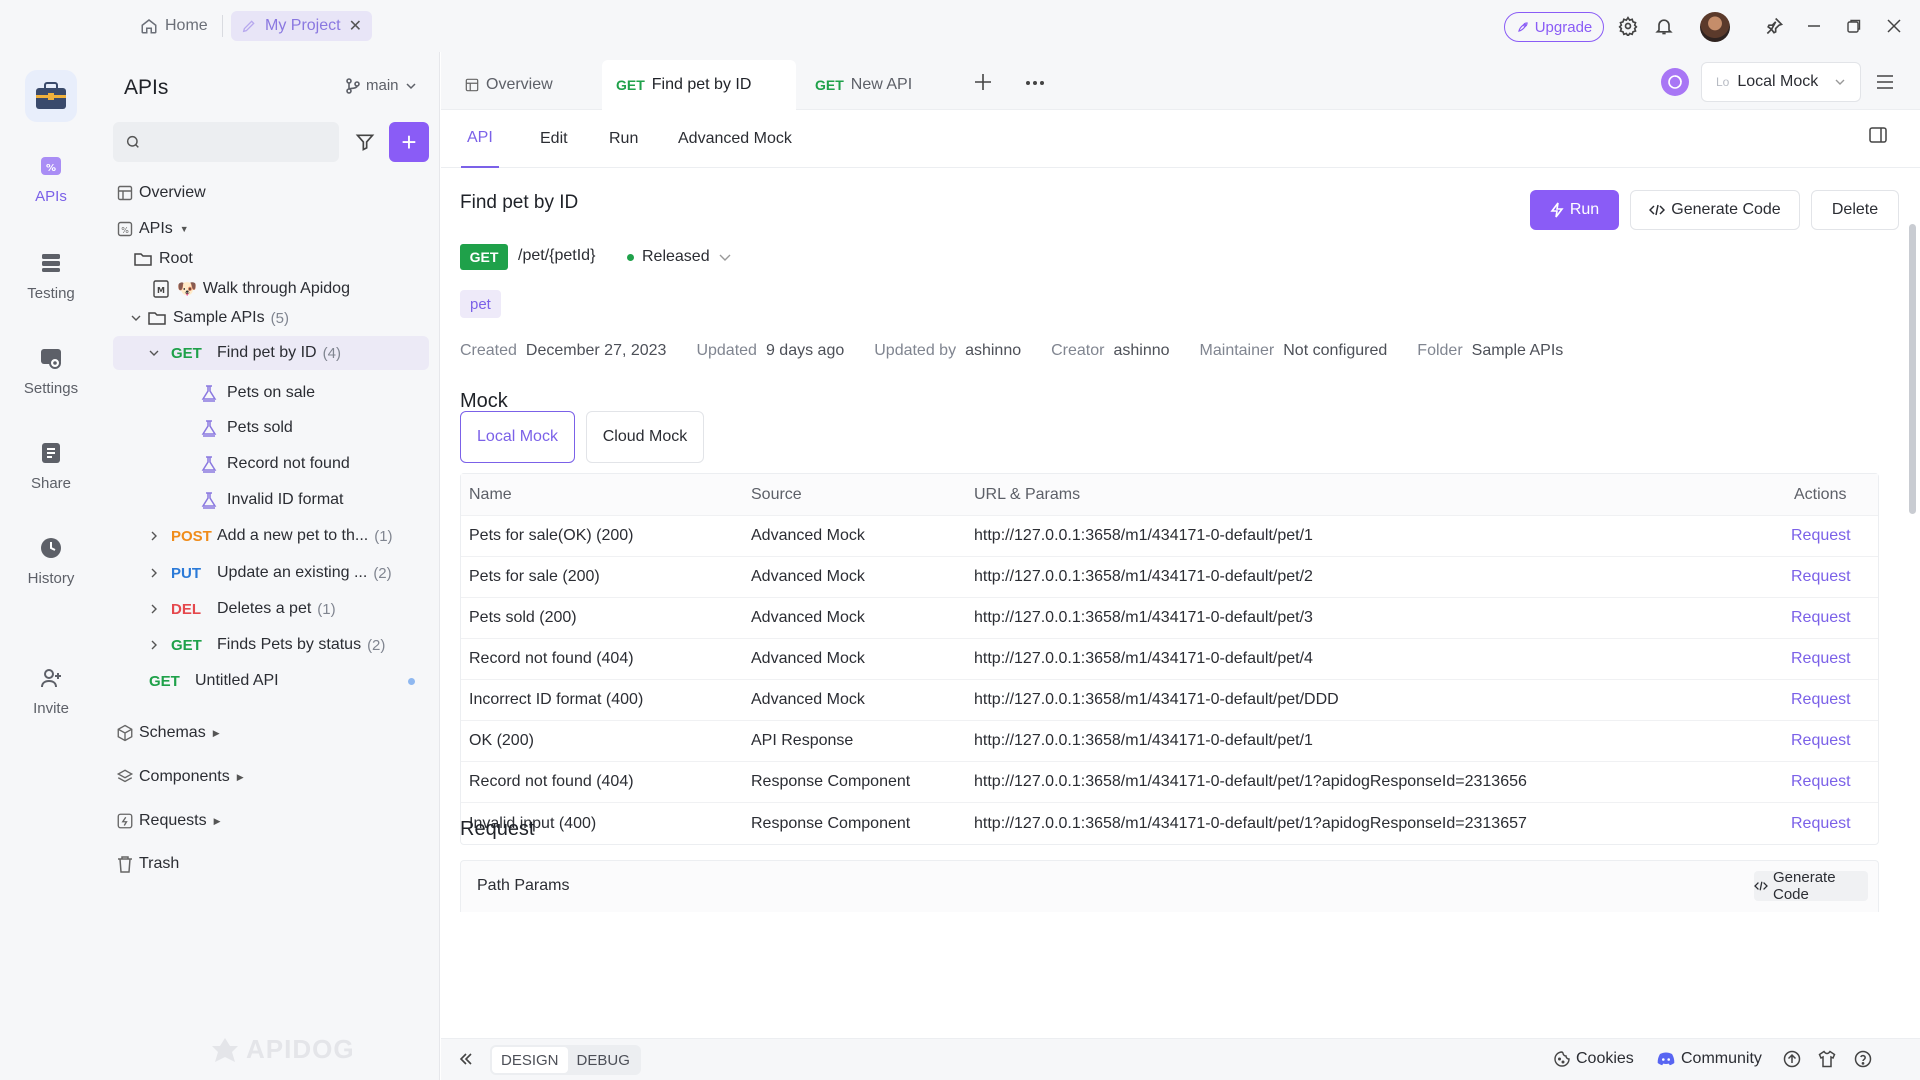 This screenshot has width=1920, height=1080. What do you see at coordinates (1715, 27) in the screenshot?
I see `avatar` at bounding box center [1715, 27].